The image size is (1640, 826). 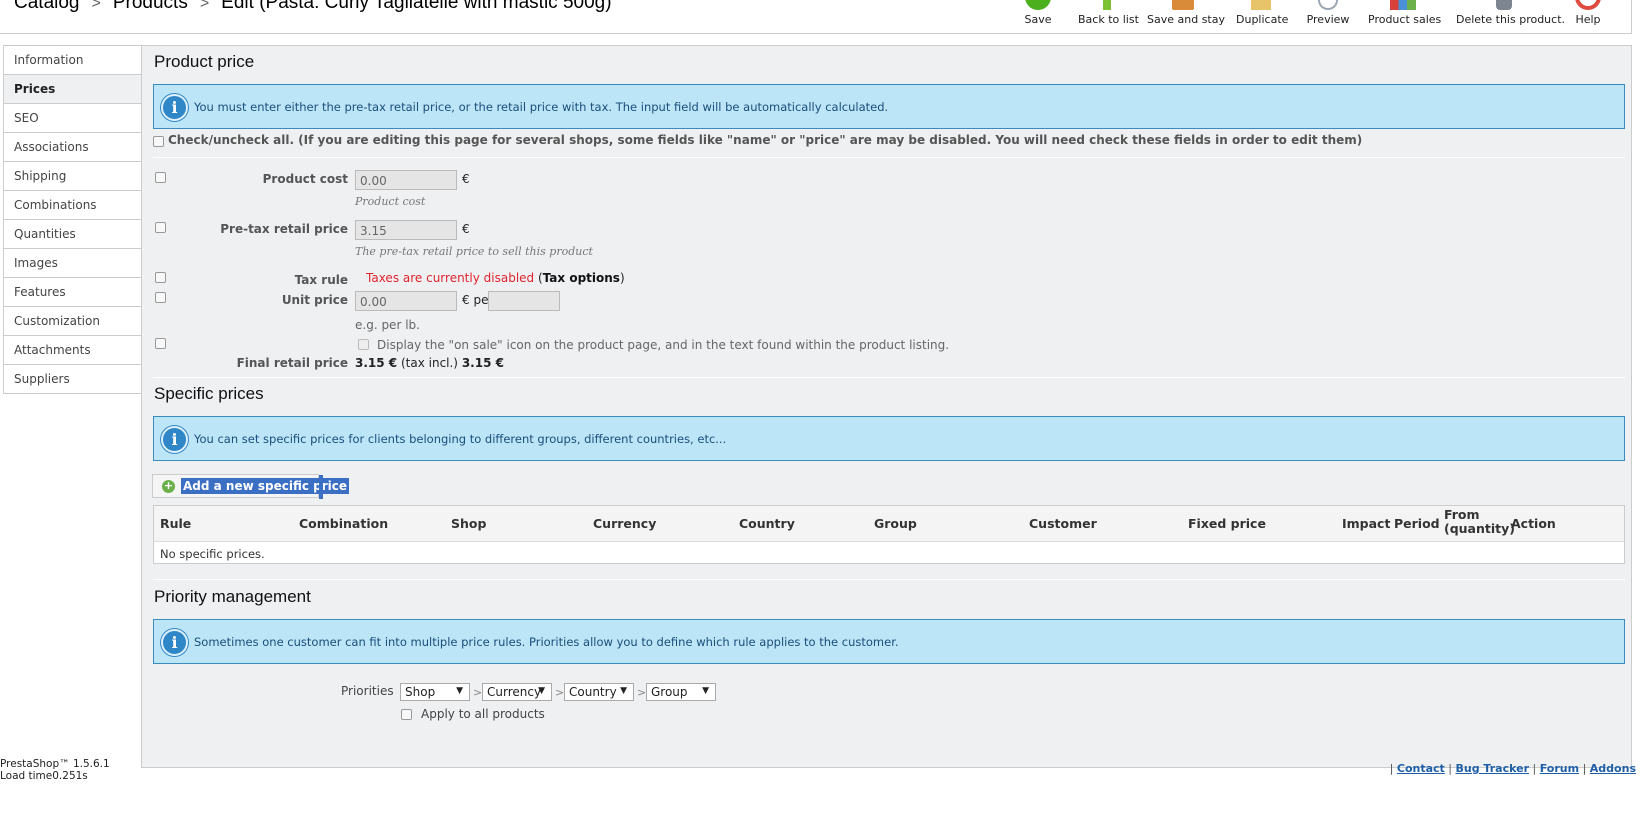 What do you see at coordinates (622, 278) in the screenshot?
I see `tax-options-close: )` at bounding box center [622, 278].